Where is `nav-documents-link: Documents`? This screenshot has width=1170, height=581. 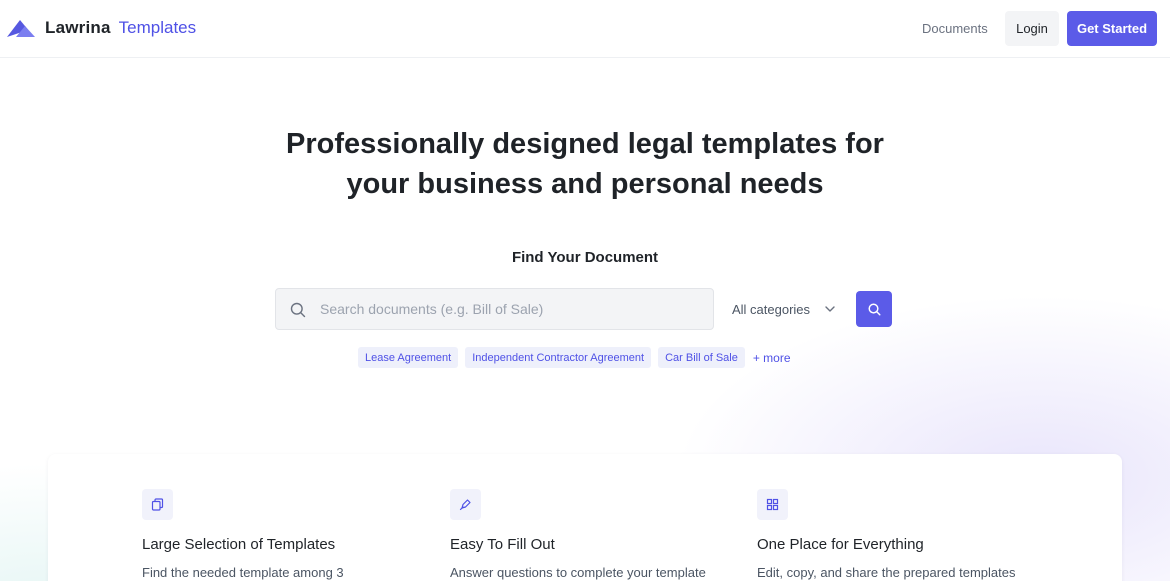 nav-documents-link: Documents is located at coordinates (955, 28).